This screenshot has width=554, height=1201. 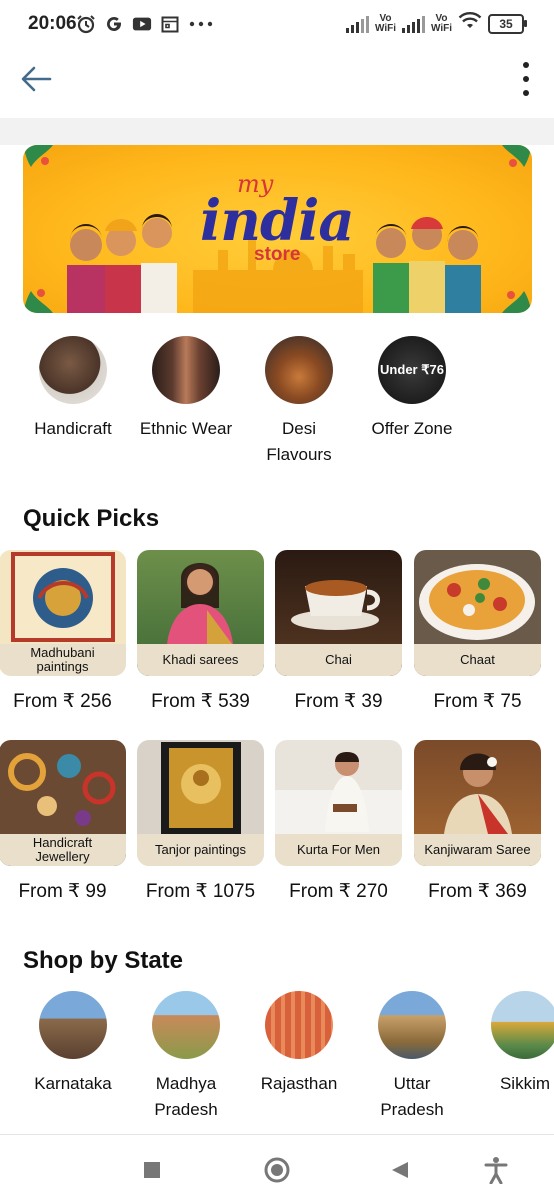 What do you see at coordinates (507, 23) in the screenshot?
I see `battery-icon: 35` at bounding box center [507, 23].